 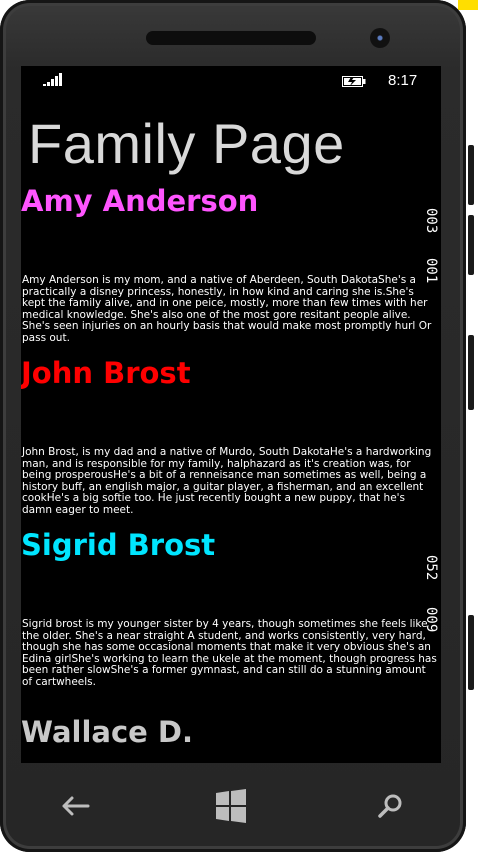 What do you see at coordinates (231, 545) in the screenshot?
I see `member-section: Sigrid Brost` at bounding box center [231, 545].